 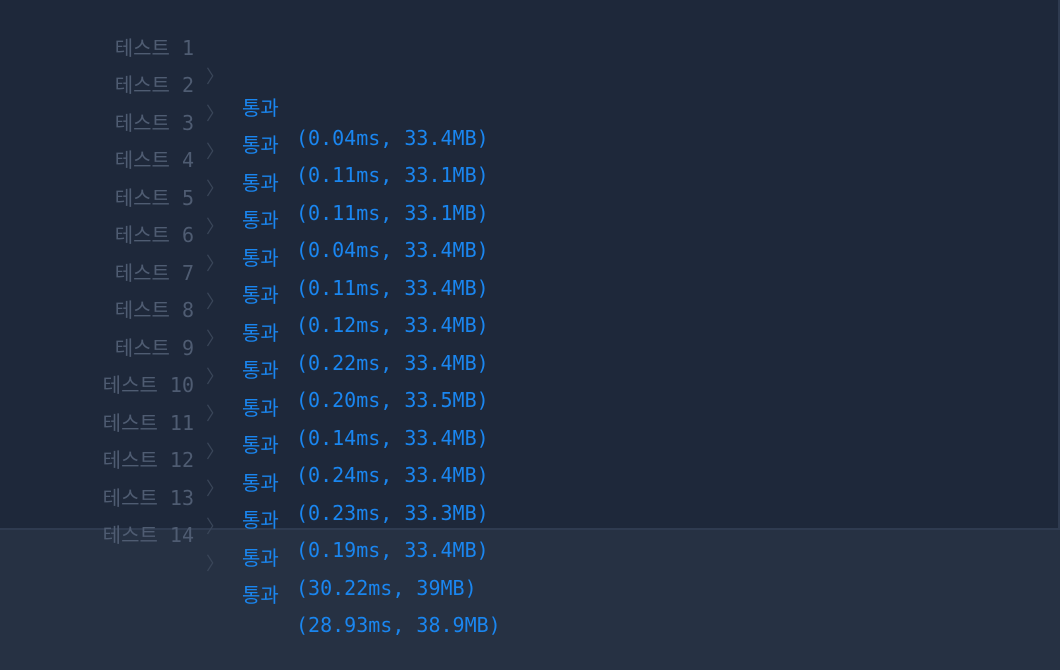 What do you see at coordinates (386, 588) in the screenshot?
I see `result-detail: (30.22ms, 39MB)` at bounding box center [386, 588].